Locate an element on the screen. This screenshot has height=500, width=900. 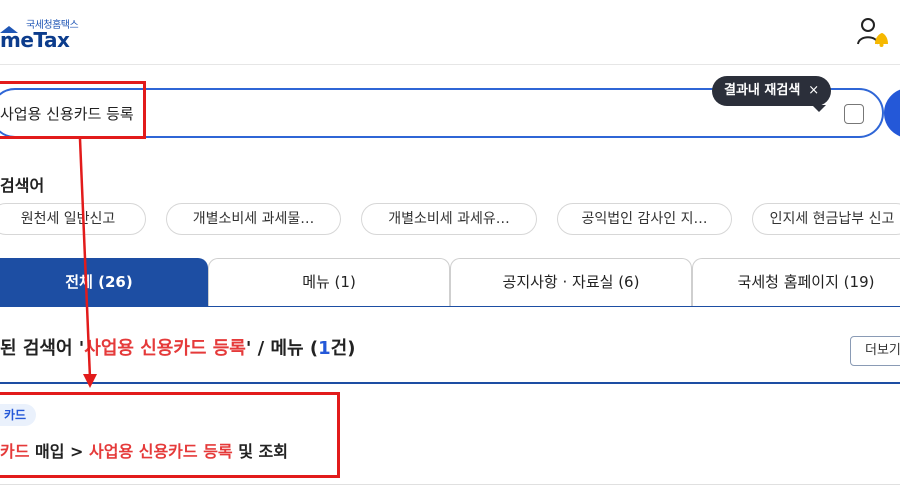
logo-title: meTax is located at coordinates (35, 40).